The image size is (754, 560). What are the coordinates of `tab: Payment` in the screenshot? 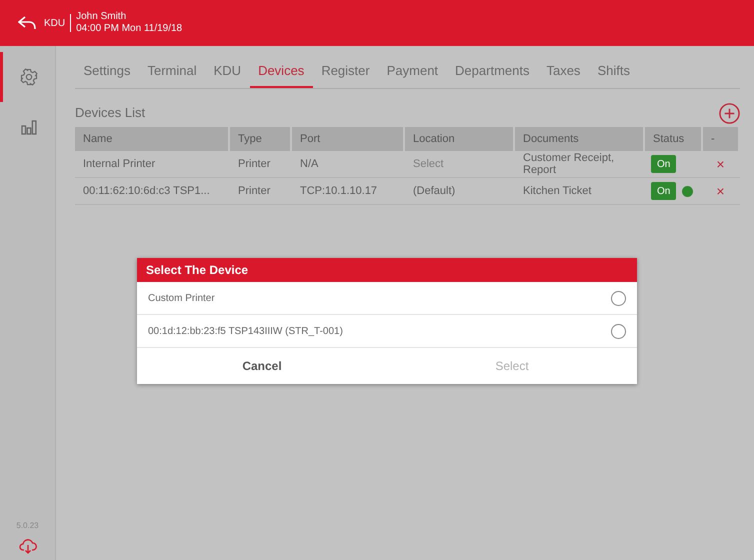 It's located at (412, 72).